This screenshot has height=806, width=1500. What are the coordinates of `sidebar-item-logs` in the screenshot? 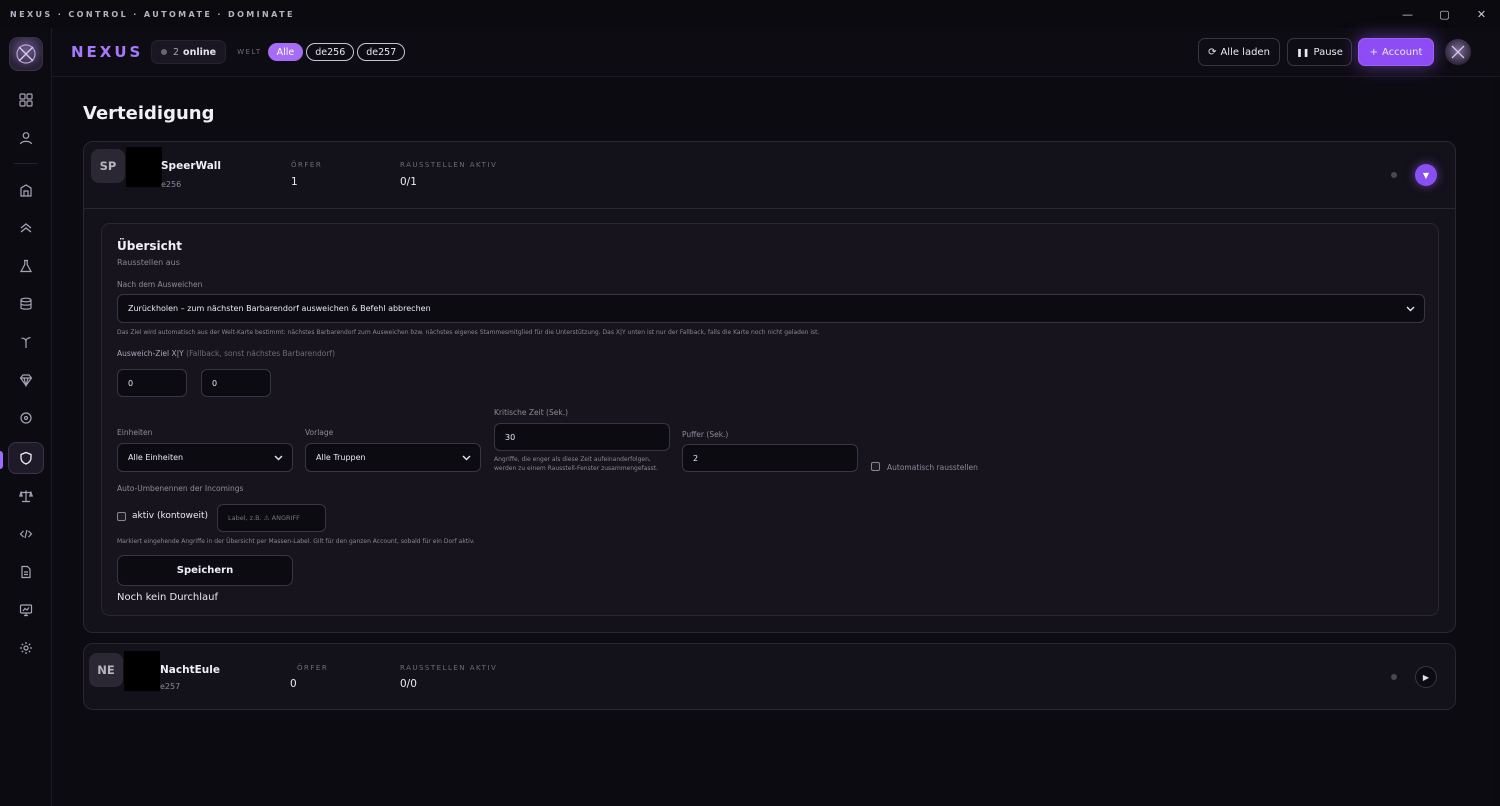 It's located at (26, 572).